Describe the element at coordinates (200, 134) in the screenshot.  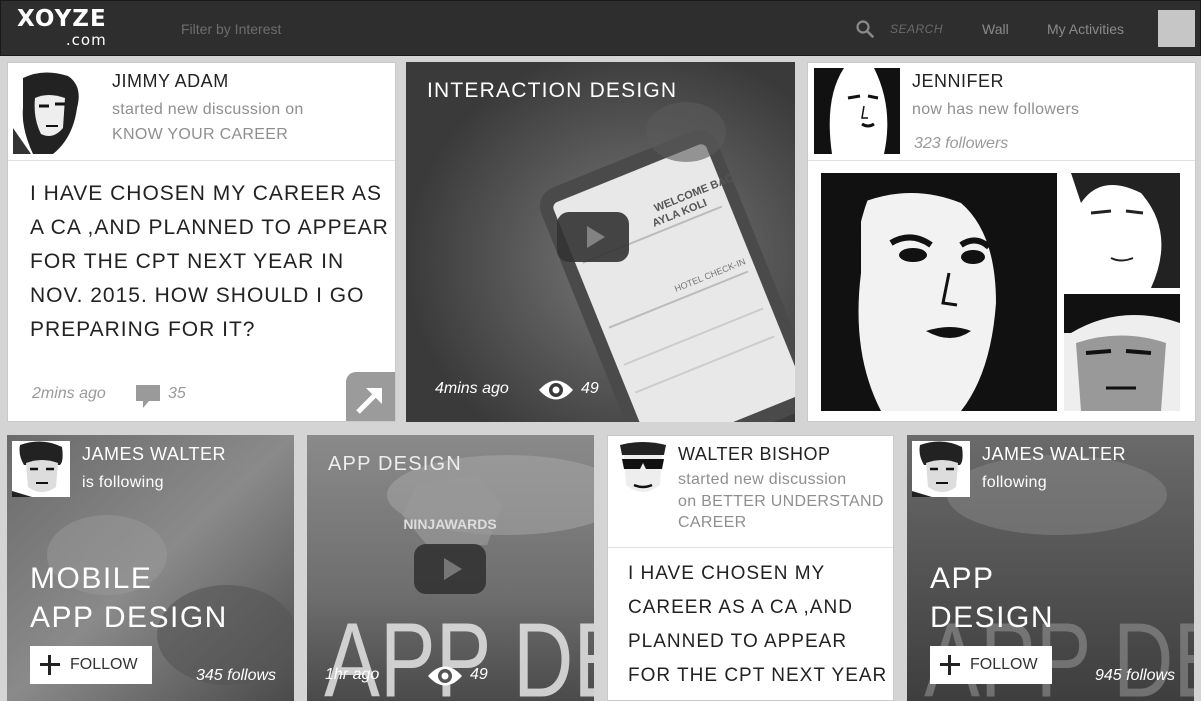
I see `discussion-topic: KNOW YOUR CAREER` at that location.